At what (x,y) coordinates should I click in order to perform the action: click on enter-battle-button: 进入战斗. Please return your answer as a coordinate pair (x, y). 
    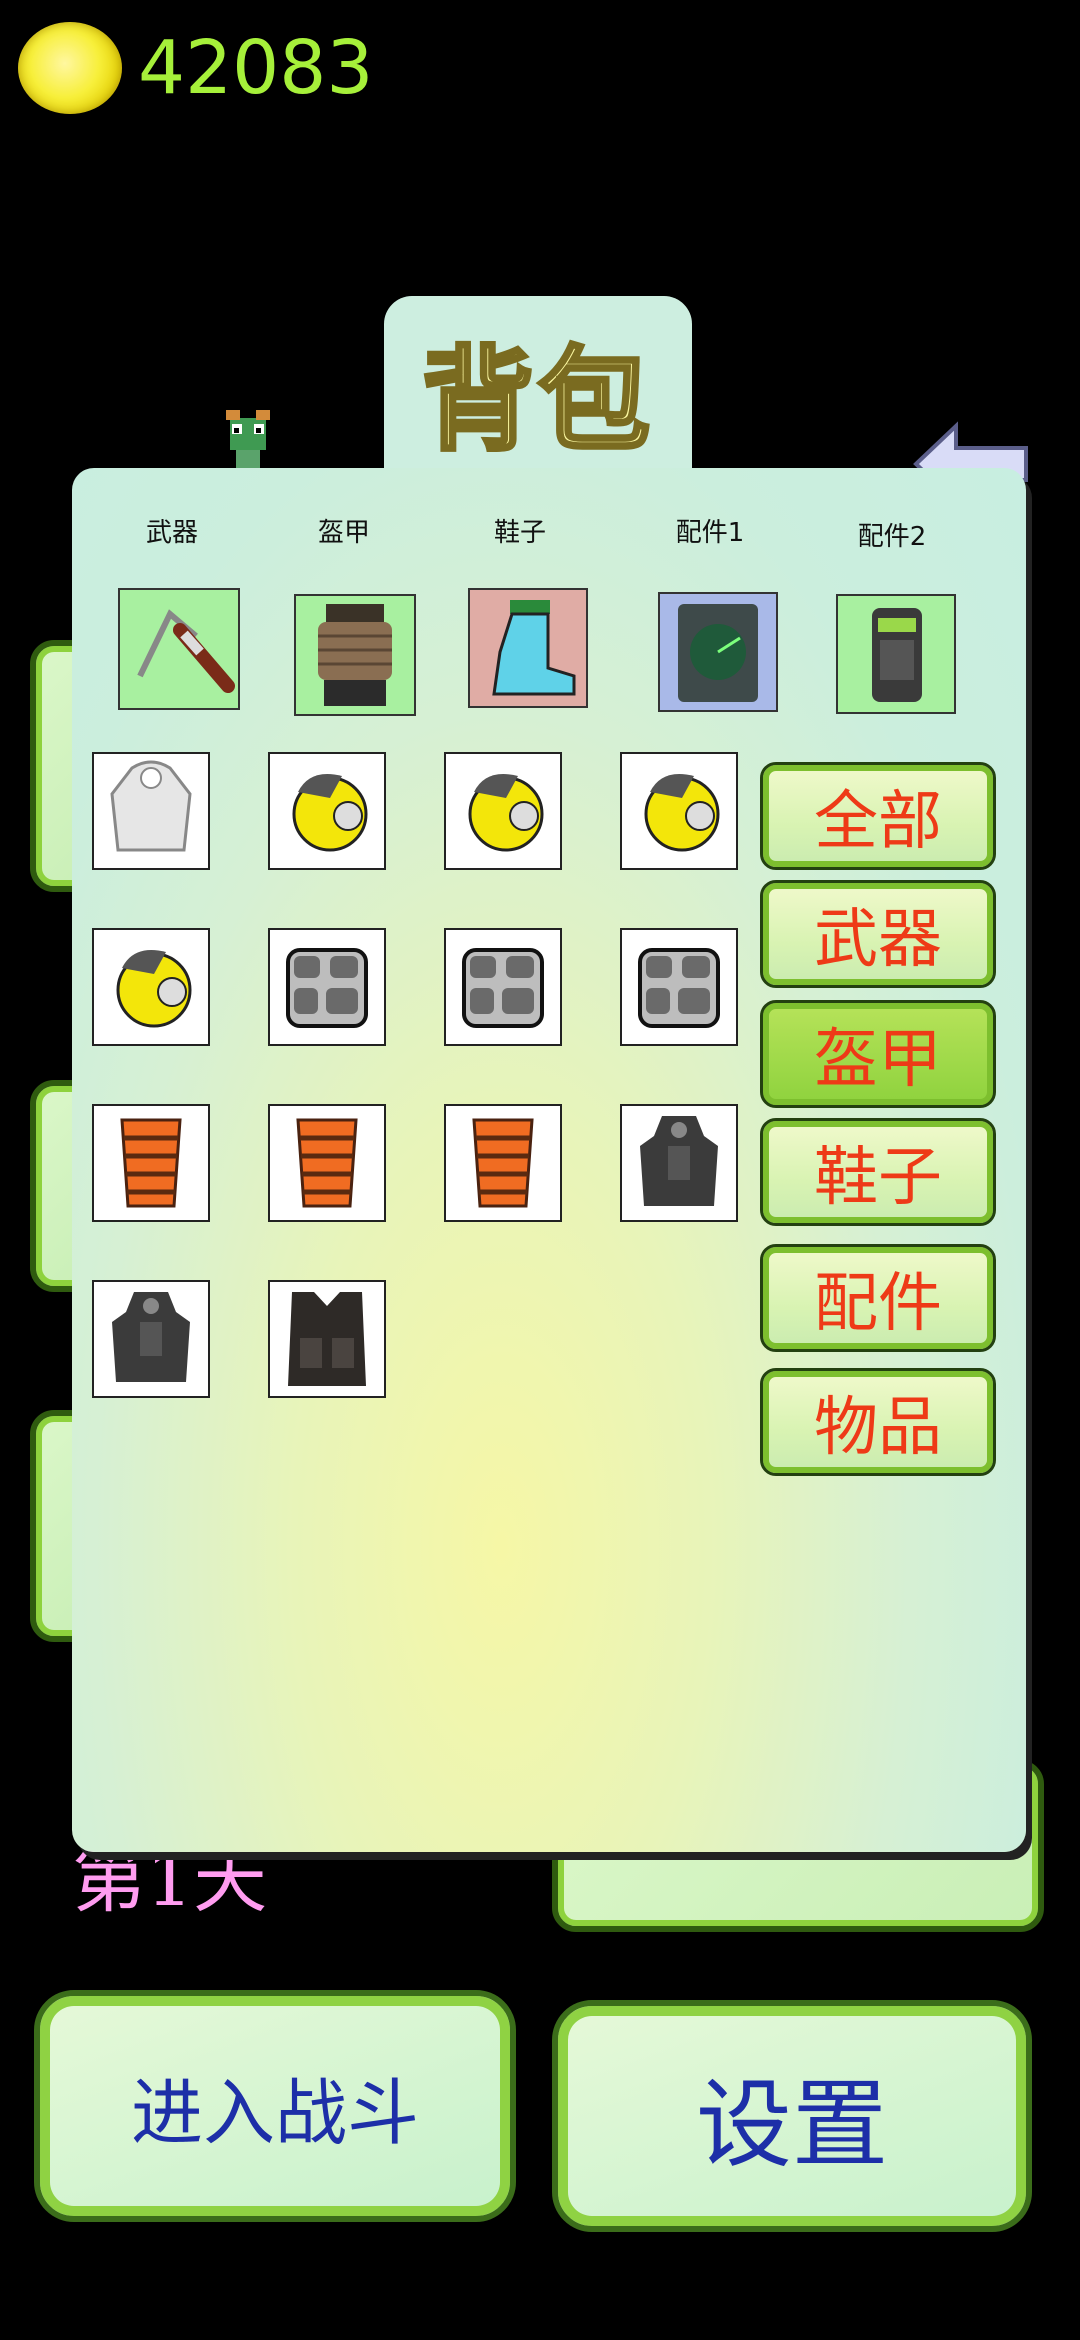
    Looking at the image, I should click on (275, 2106).